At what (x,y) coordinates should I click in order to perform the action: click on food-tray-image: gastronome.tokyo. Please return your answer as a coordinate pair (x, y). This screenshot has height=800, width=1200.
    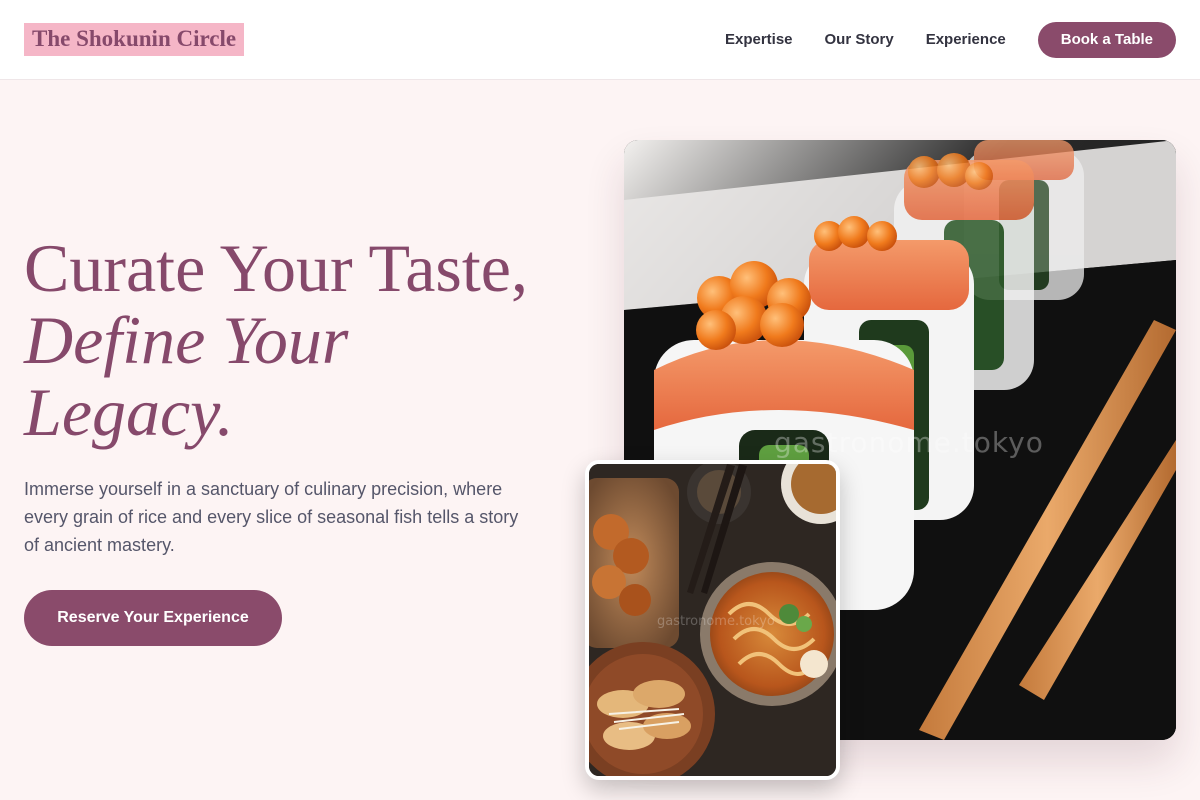
    Looking at the image, I should click on (712, 620).